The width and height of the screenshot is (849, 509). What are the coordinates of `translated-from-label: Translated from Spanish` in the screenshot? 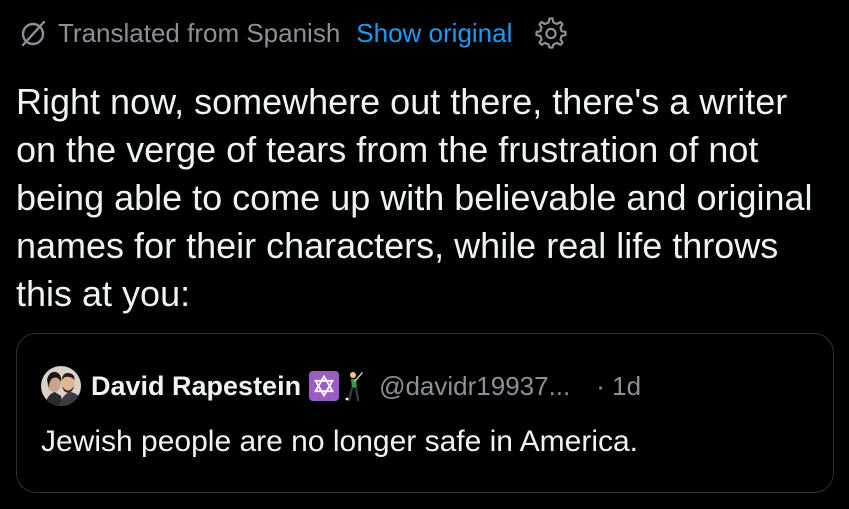 It's located at (199, 32).